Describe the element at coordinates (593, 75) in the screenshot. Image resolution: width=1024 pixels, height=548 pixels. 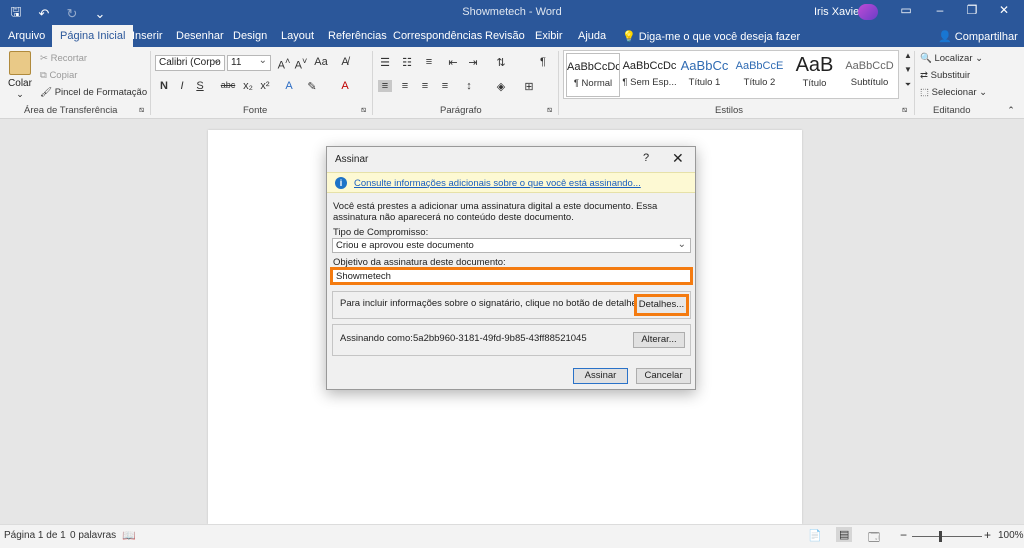
I see `style-normal: AaBbCcDc ¶ Normal` at that location.